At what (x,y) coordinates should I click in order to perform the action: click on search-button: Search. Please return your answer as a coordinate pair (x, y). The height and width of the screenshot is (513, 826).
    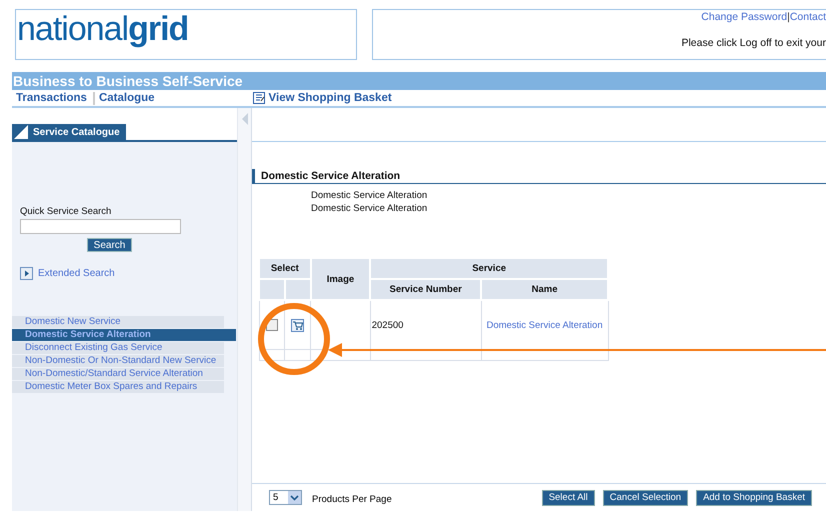
    Looking at the image, I should click on (109, 245).